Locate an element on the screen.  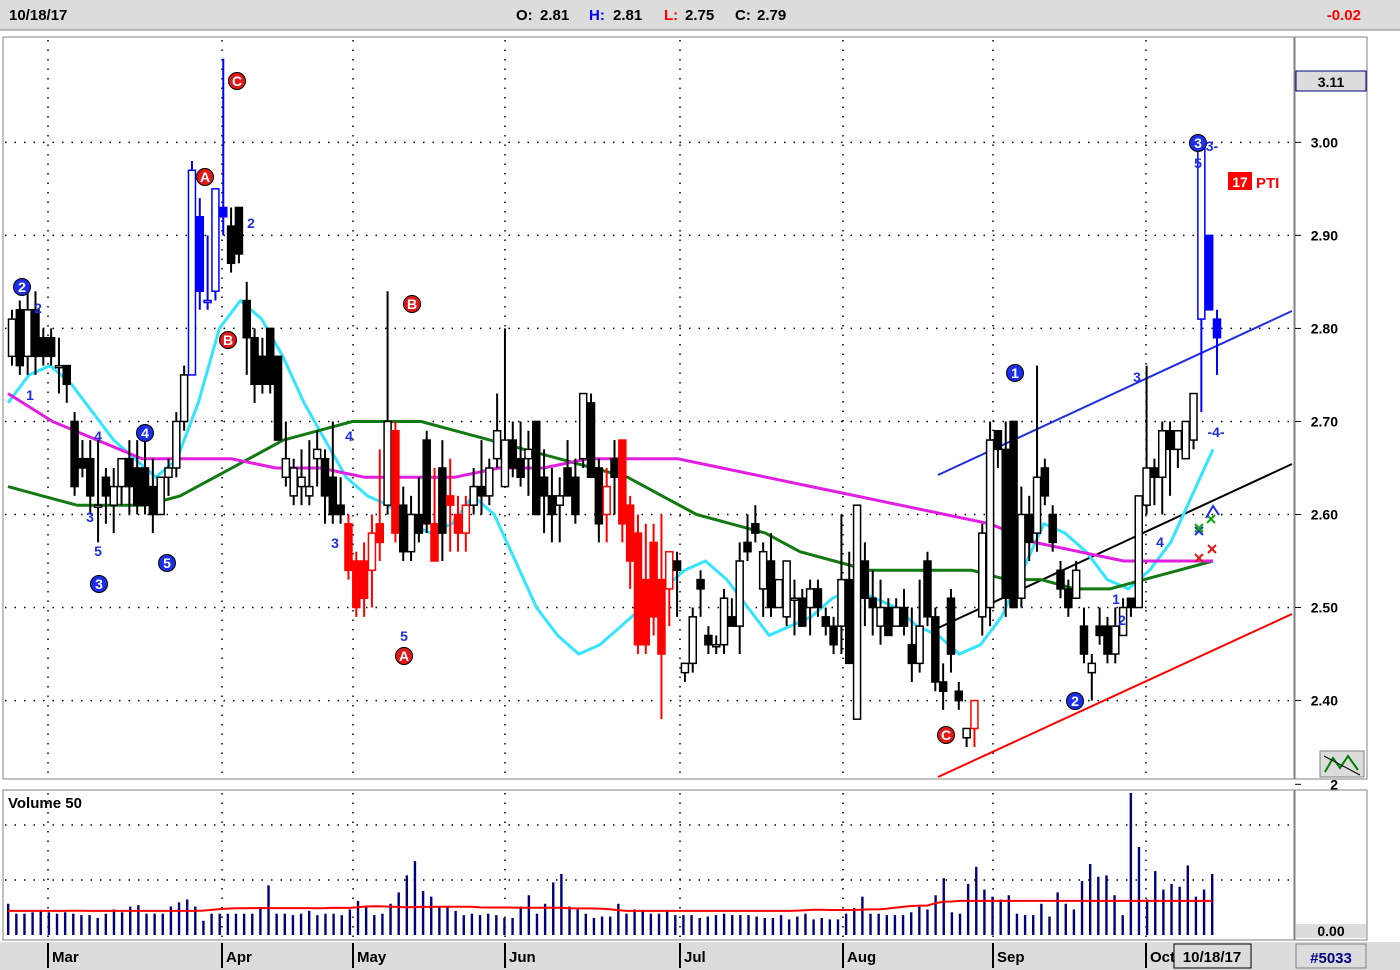
open-label: O: is located at coordinates (524, 15).